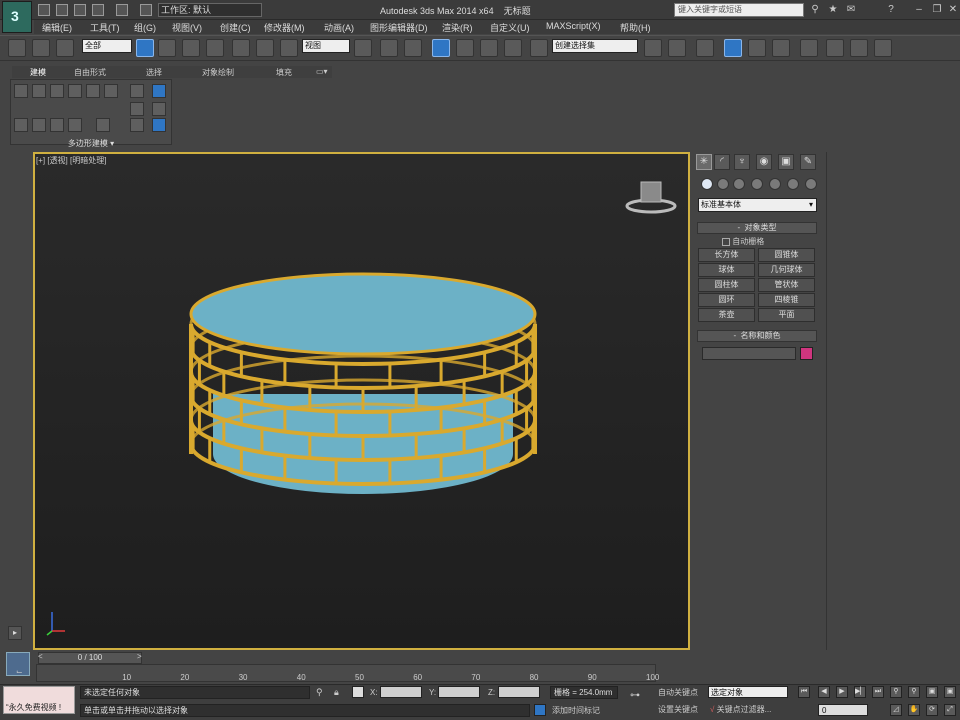  Describe the element at coordinates (835, 48) in the screenshot. I see `render-setup-icon` at that location.